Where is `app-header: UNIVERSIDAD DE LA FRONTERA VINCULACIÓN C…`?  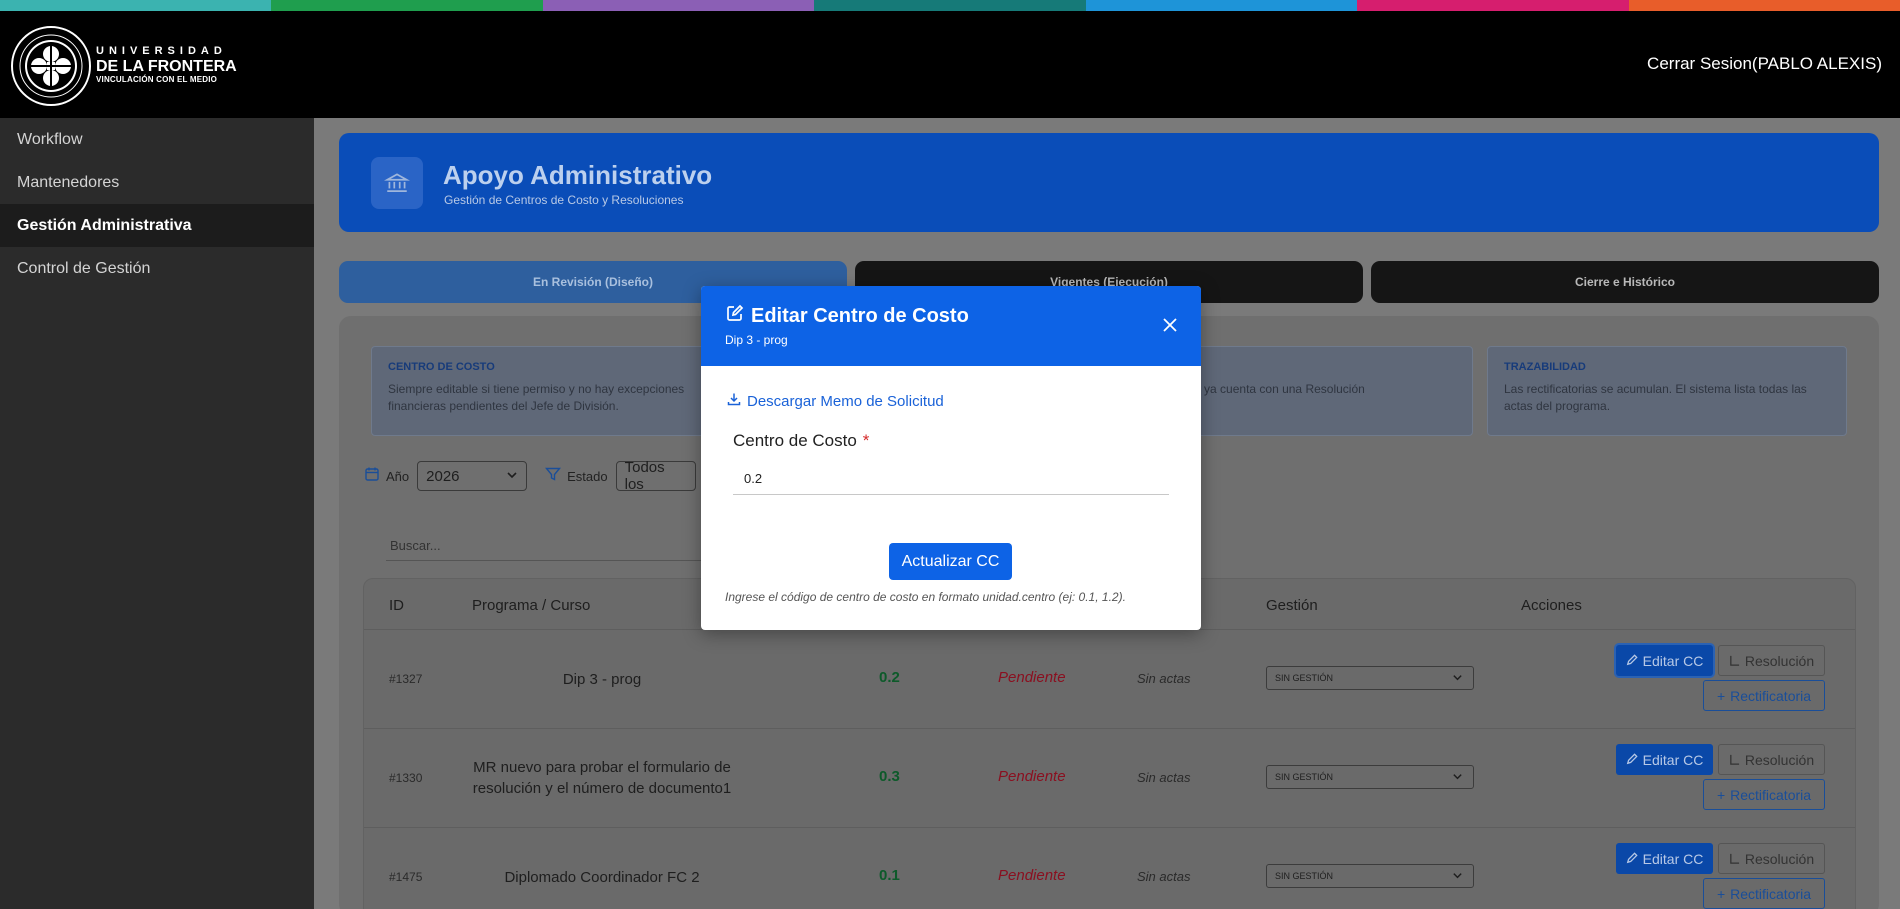
app-header: UNIVERSIDAD DE LA FRONTERA VINCULACIÓN C… is located at coordinates (950, 64).